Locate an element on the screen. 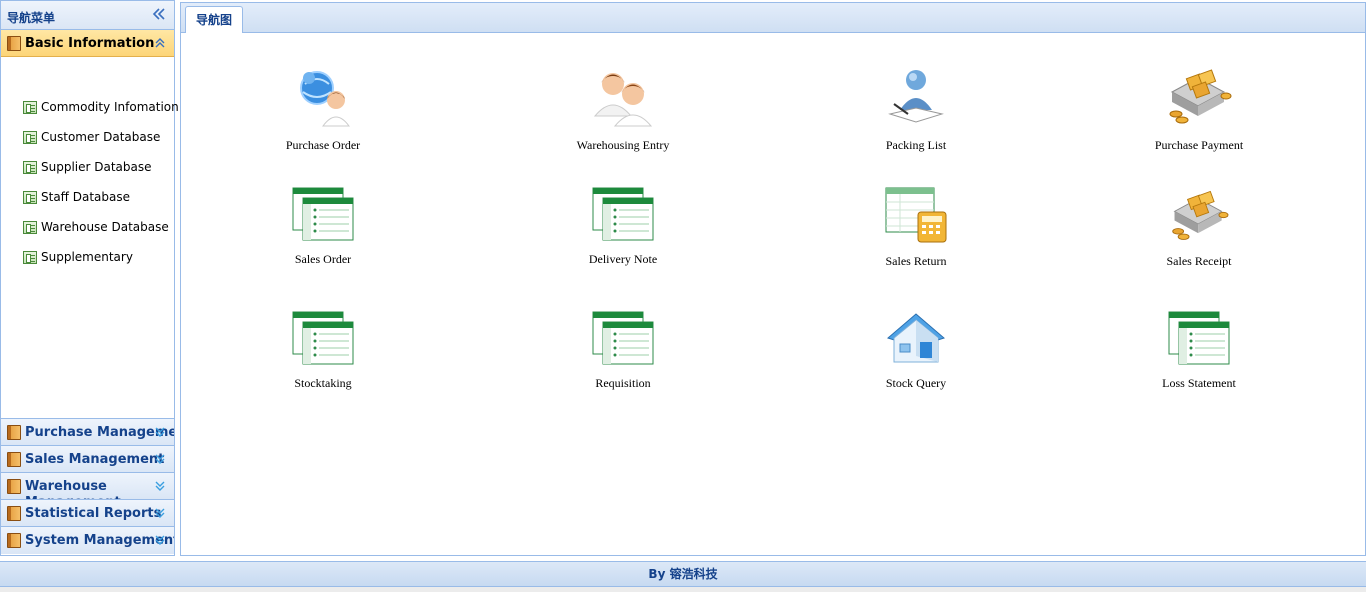 The width and height of the screenshot is (1366, 592). panel-label: Sales Management is located at coordinates (95, 459).